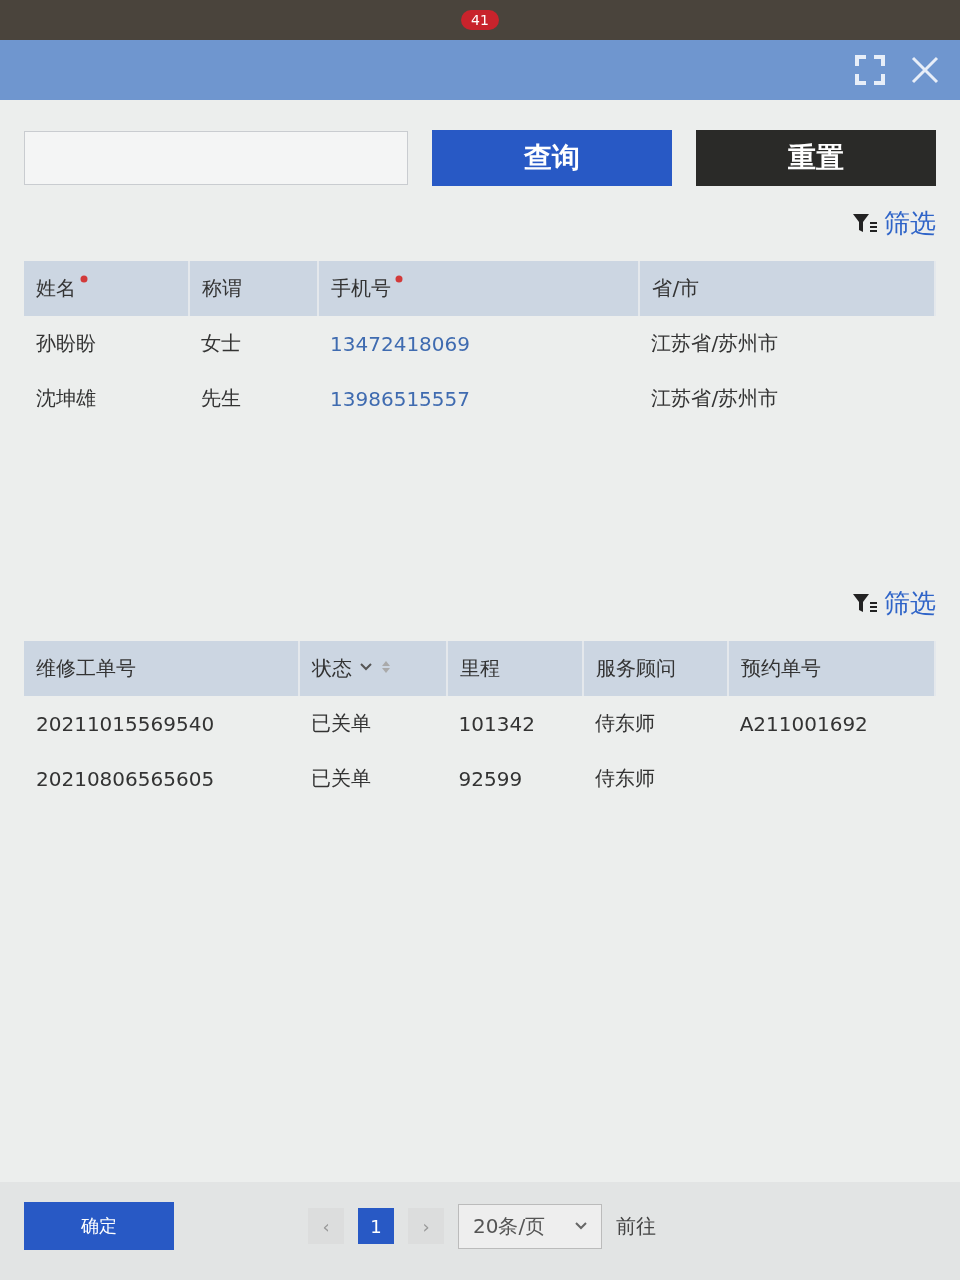  What do you see at coordinates (162, 723) in the screenshot?
I see `table-cell: 20211015569540` at bounding box center [162, 723].